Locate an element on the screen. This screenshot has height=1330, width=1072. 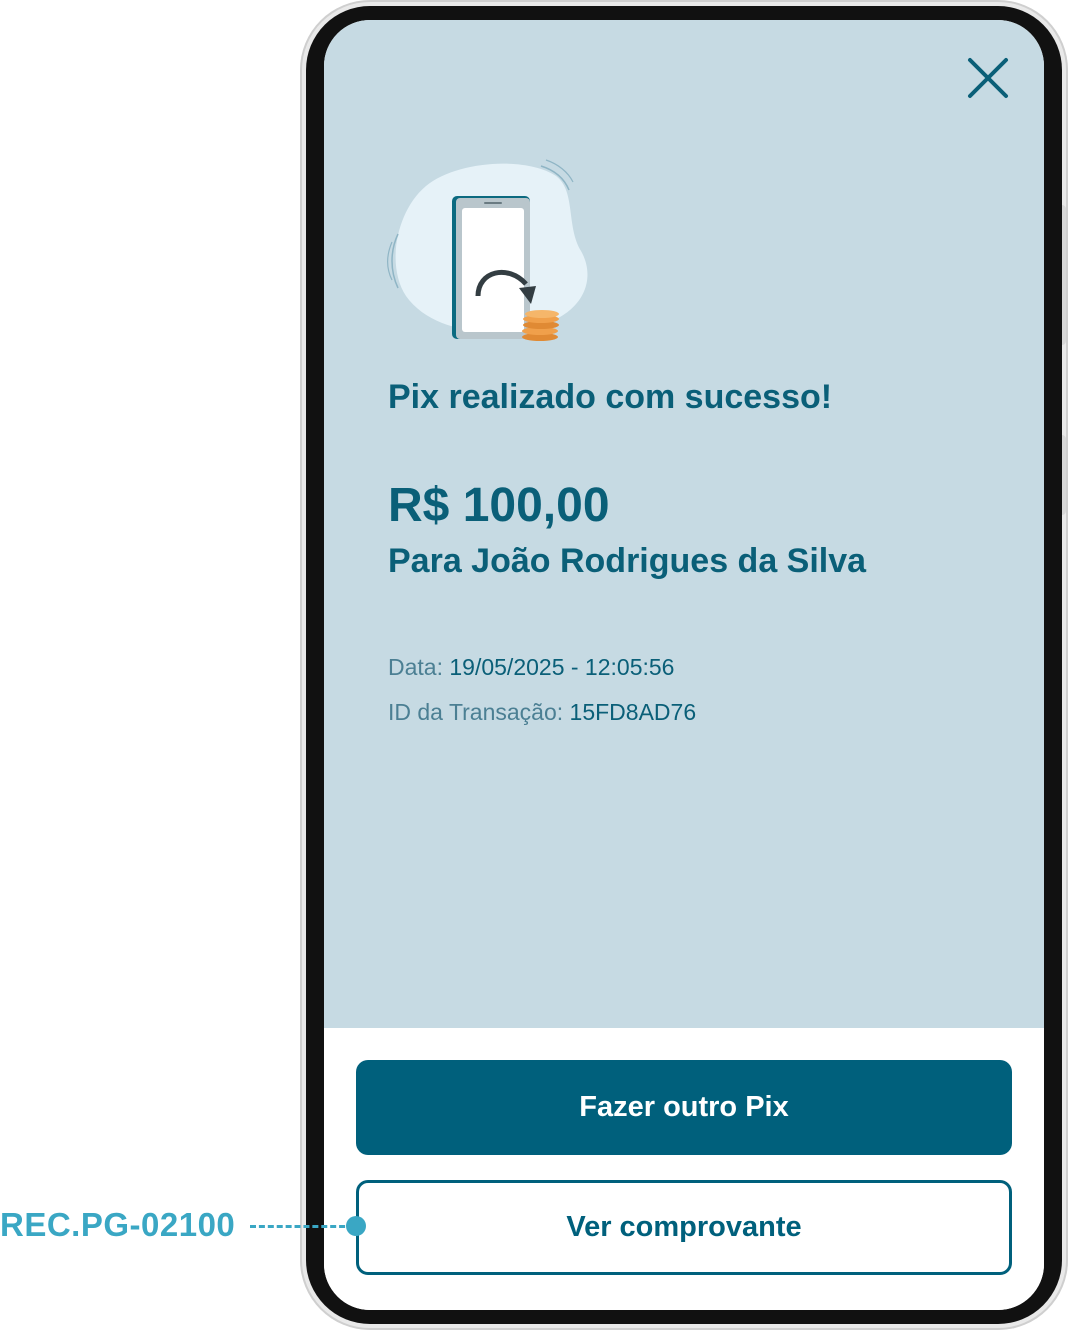
transaction-id-row: ID da Transação: 15FD8AD76 is located at coordinates (542, 712).